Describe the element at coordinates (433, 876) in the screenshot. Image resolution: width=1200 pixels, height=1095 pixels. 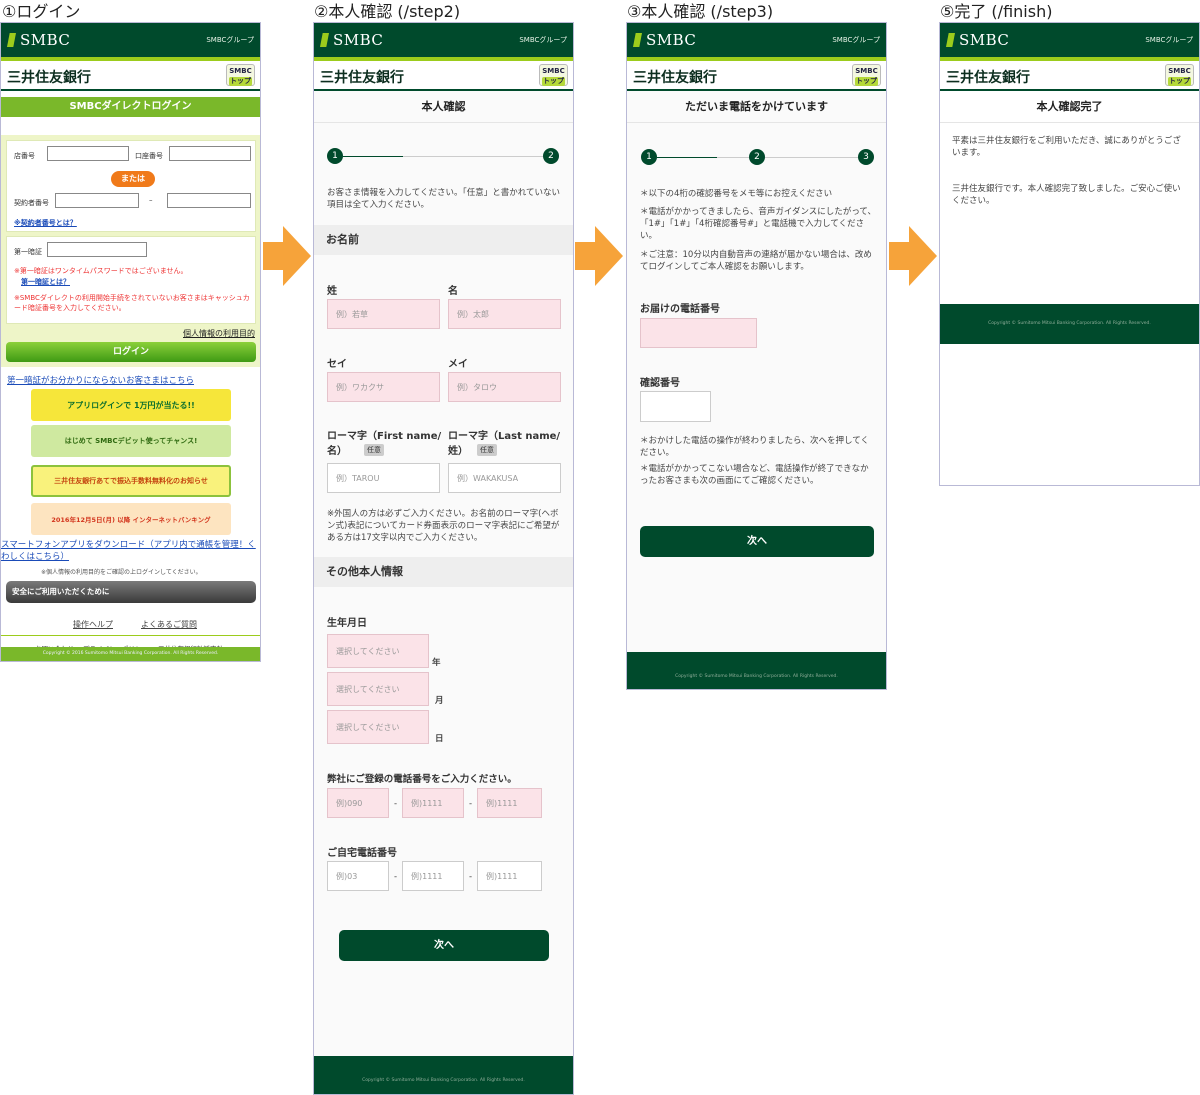
I see `home-phone-input-2: 例)1111` at that location.